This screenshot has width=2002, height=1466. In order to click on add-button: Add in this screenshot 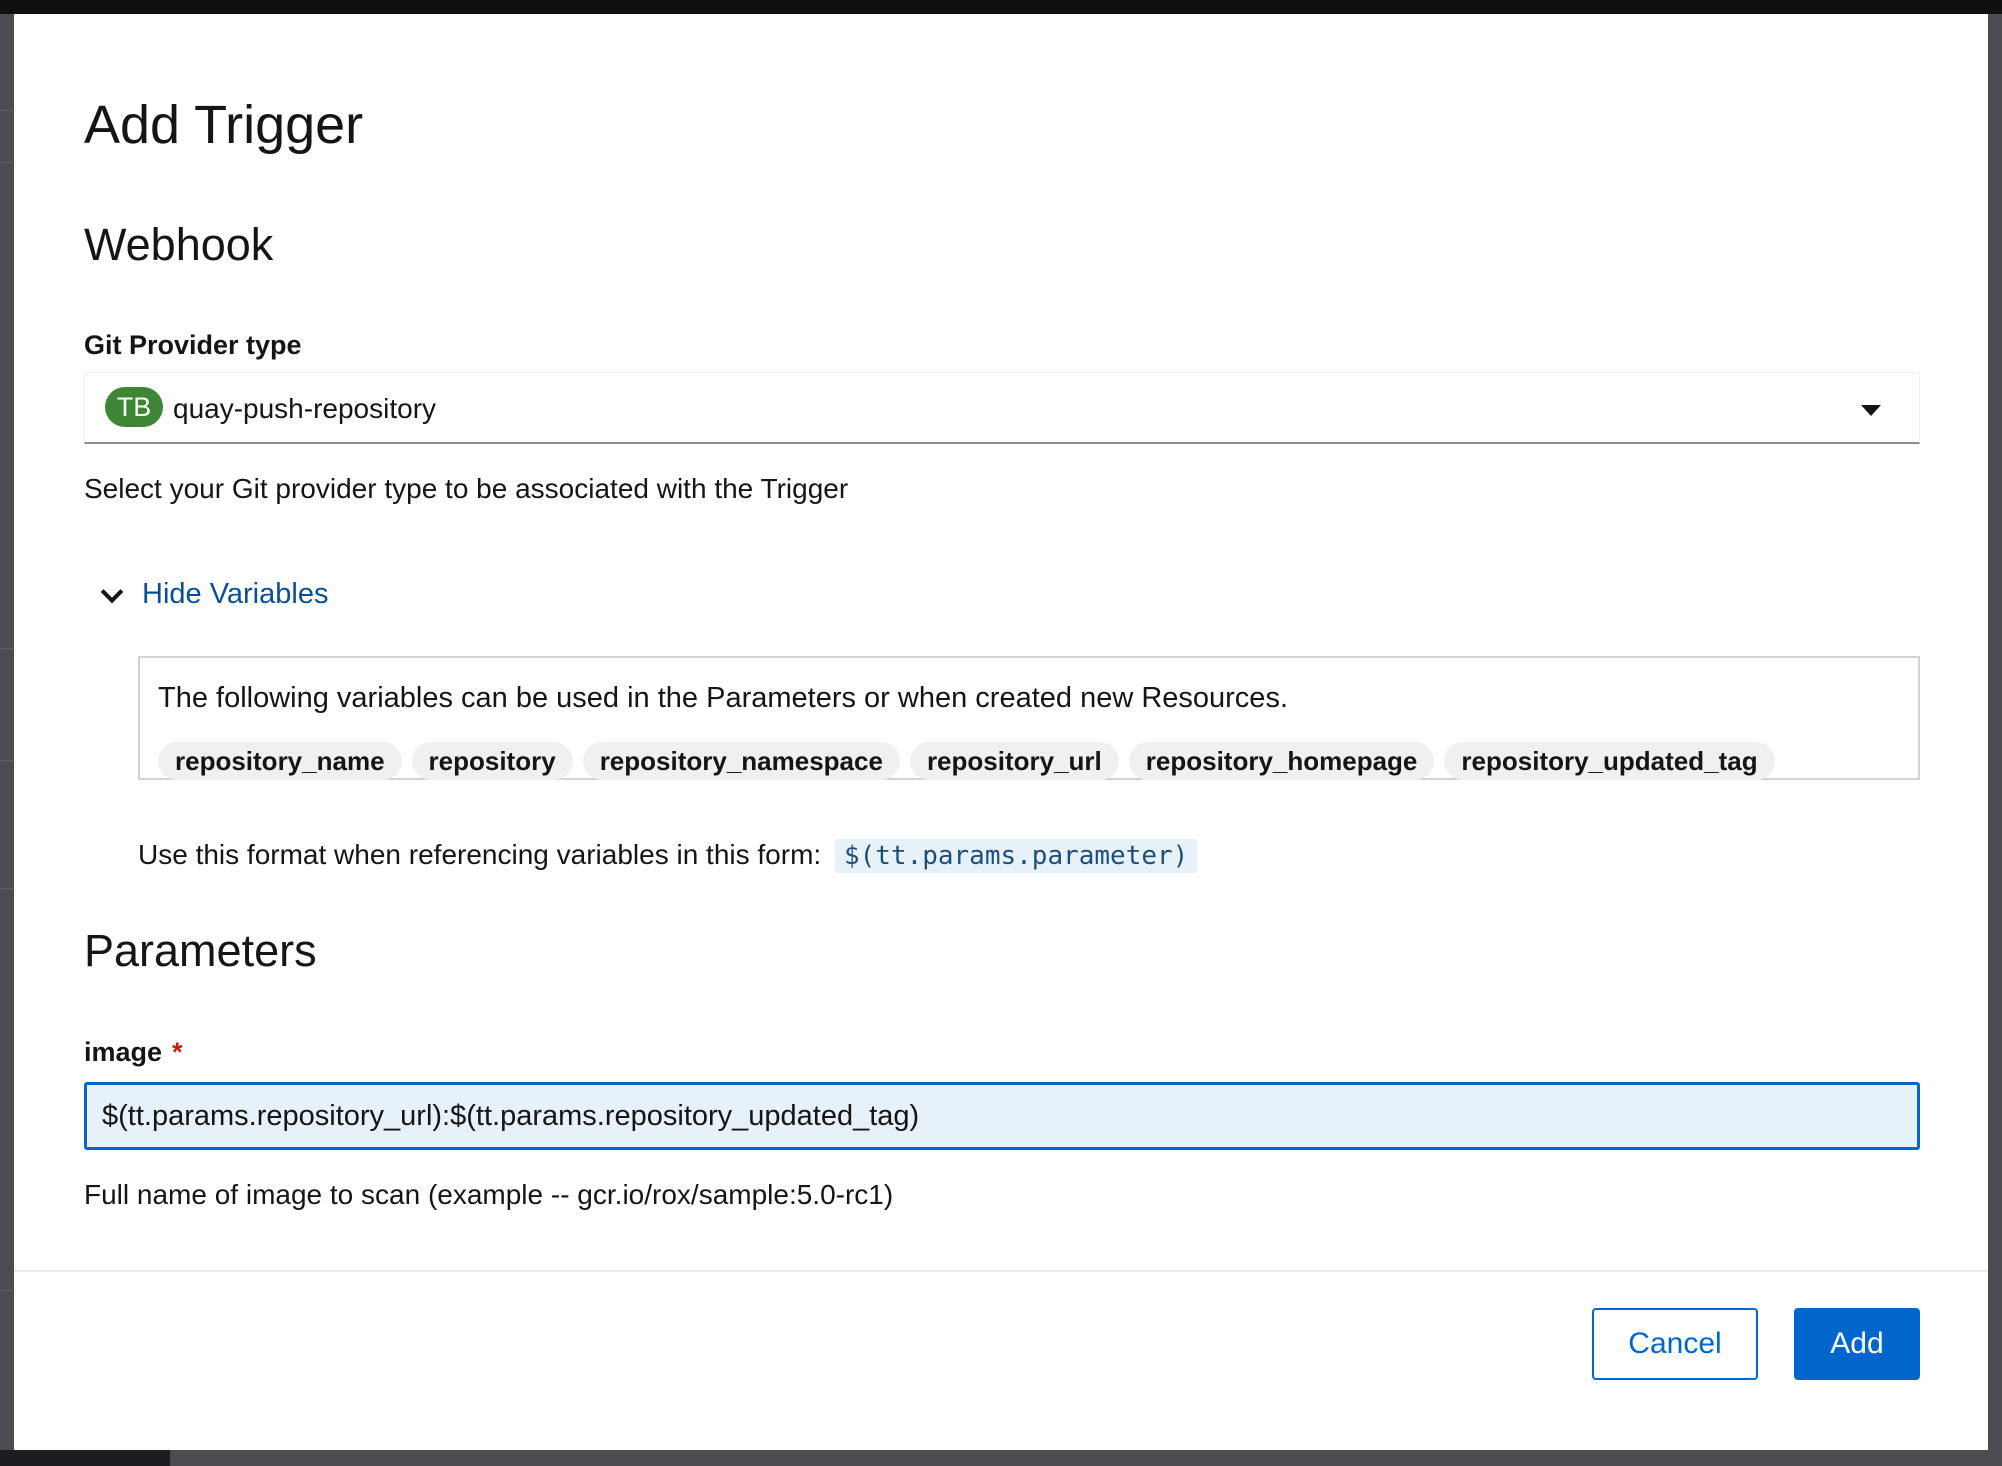, I will do `click(1857, 1344)`.